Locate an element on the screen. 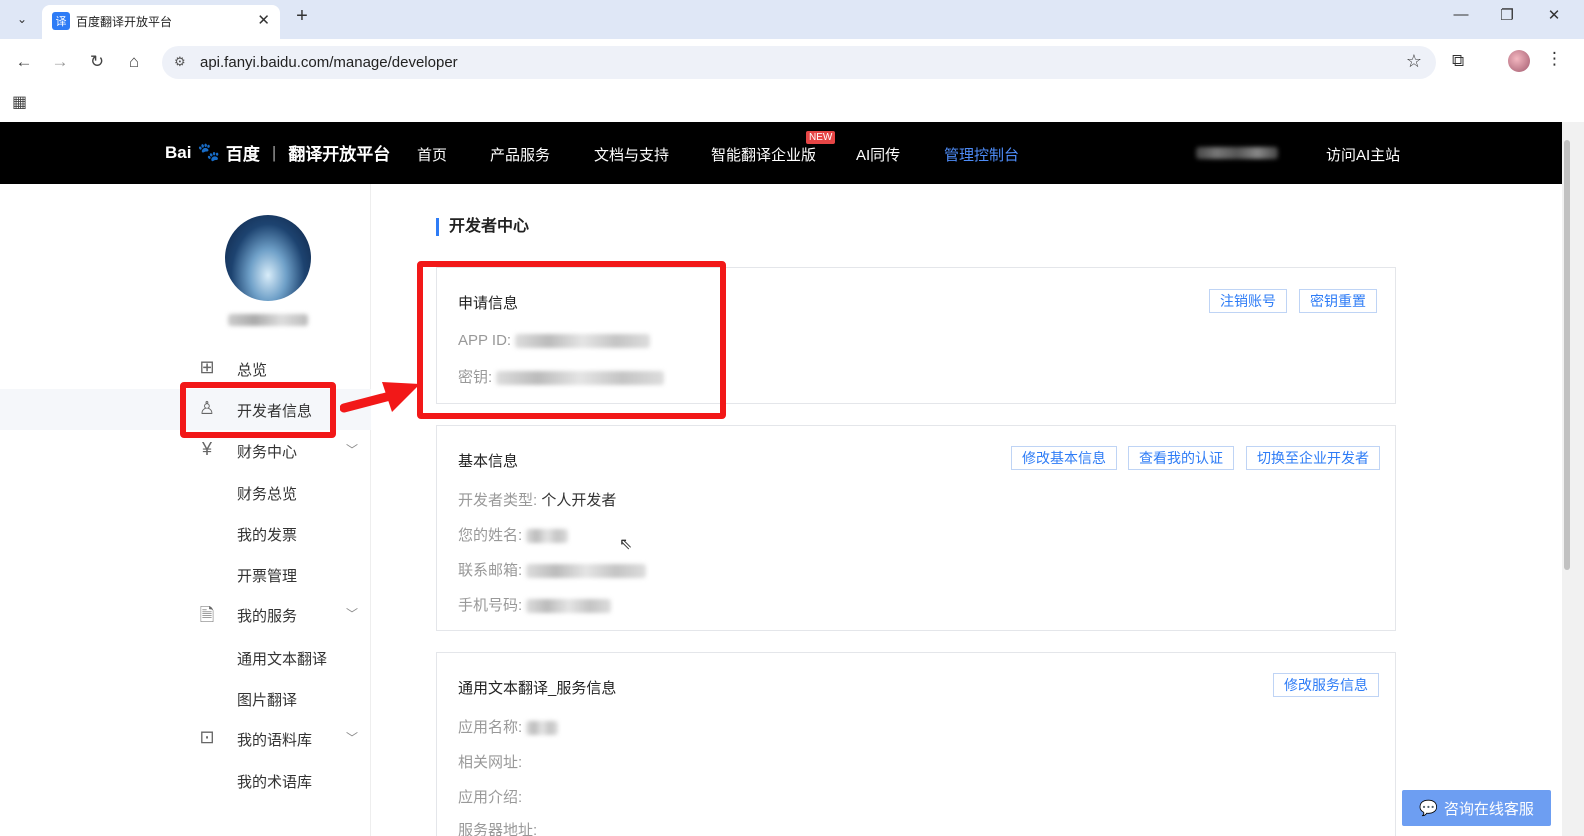 This screenshot has width=1584, height=836. view-certification-button: 查看我的认证 is located at coordinates (1181, 458).